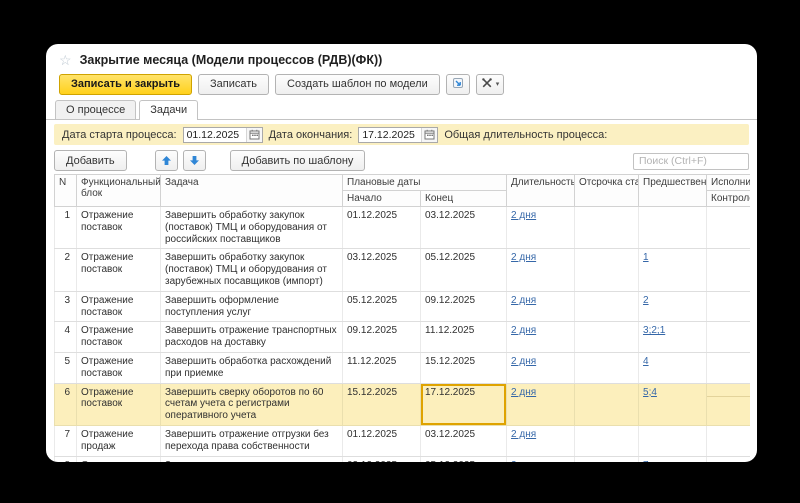  I want to click on cell-predecessors: 4, so click(673, 367).